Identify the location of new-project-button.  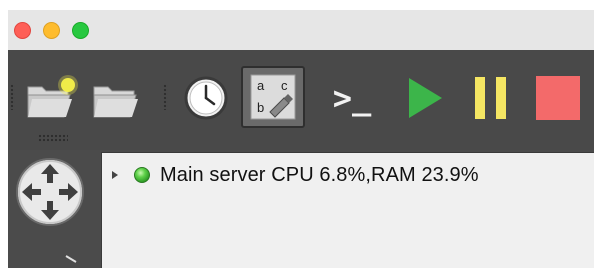
(52, 98).